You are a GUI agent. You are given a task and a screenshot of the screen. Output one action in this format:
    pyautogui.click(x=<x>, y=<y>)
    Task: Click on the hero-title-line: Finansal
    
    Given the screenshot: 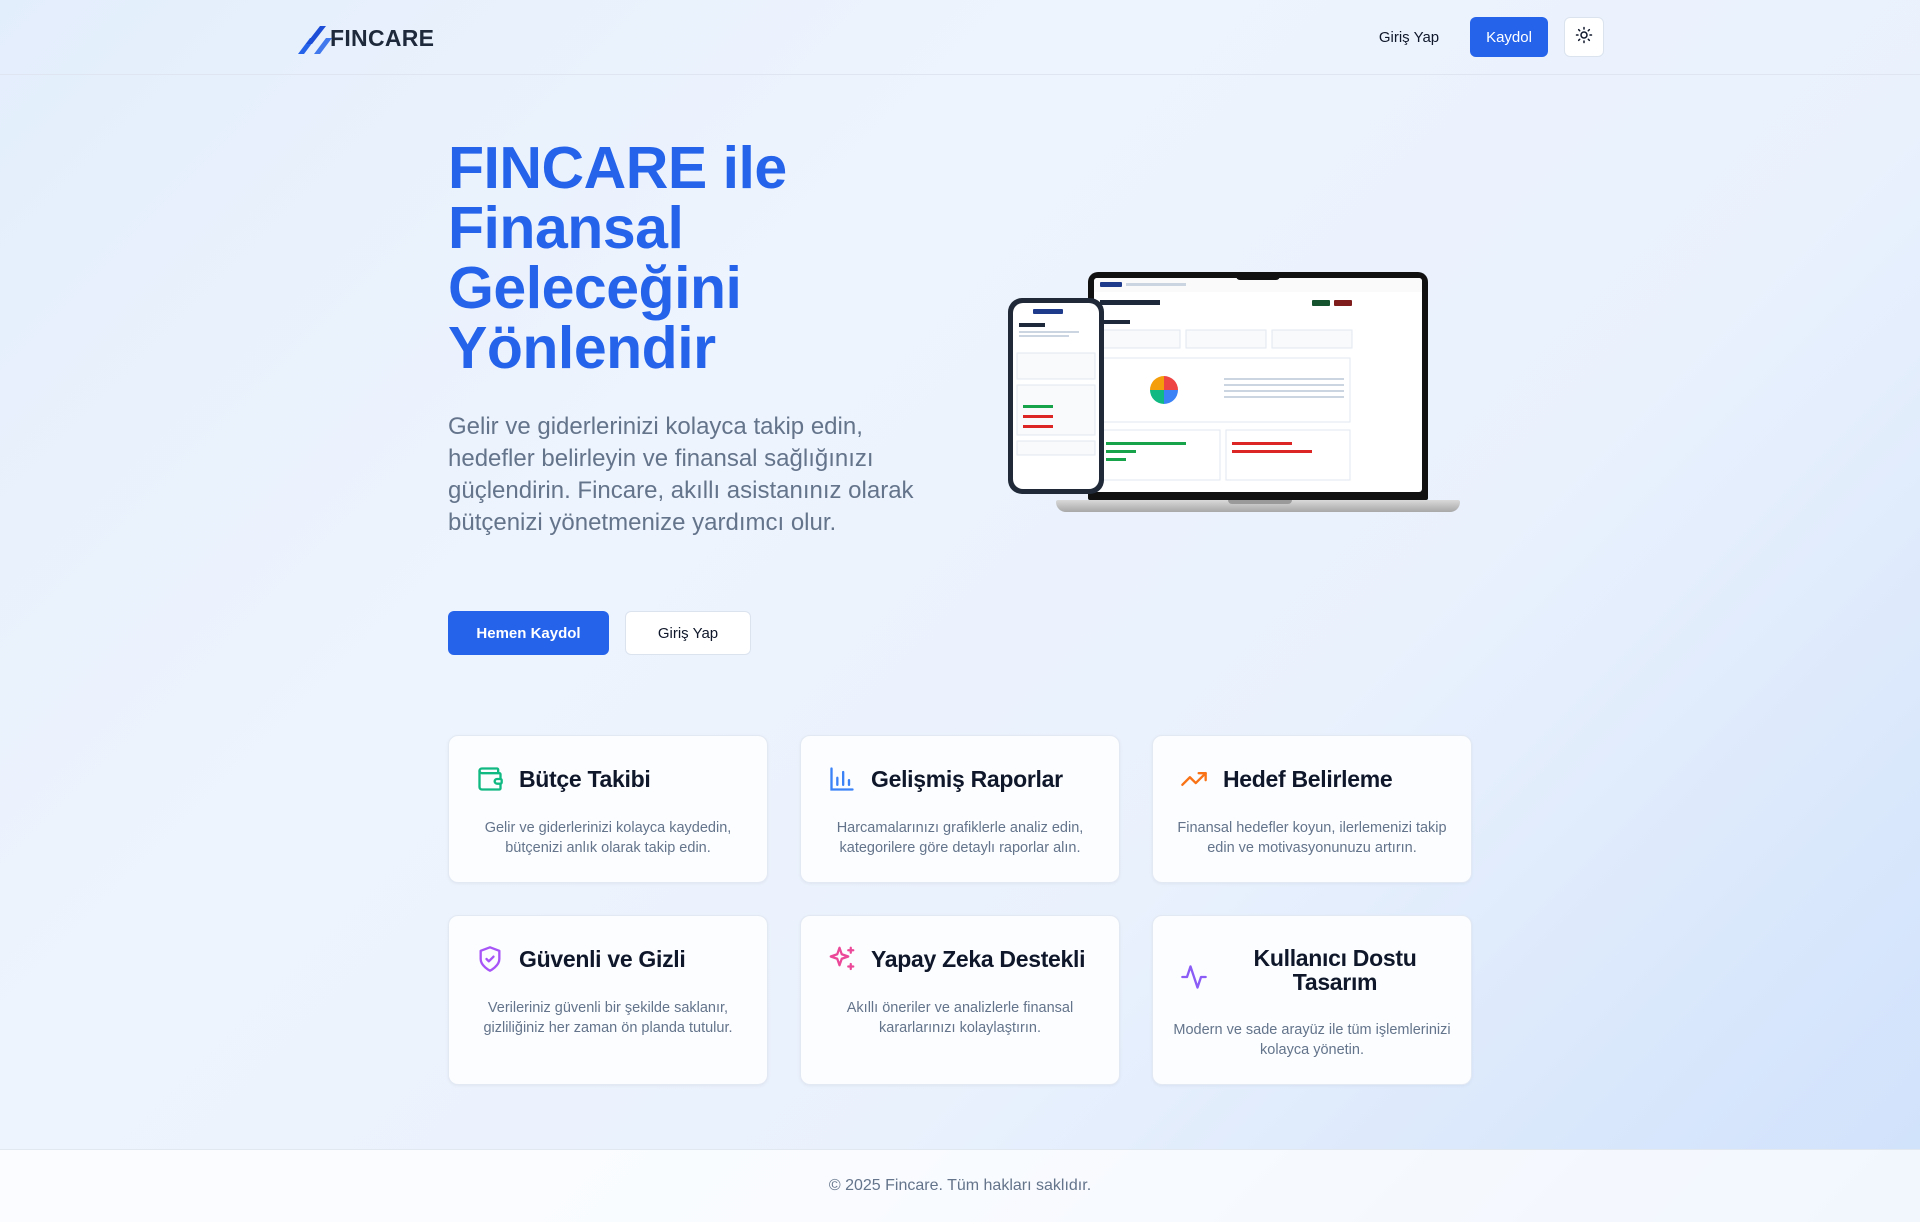 What is the action you would take?
    pyautogui.click(x=566, y=228)
    